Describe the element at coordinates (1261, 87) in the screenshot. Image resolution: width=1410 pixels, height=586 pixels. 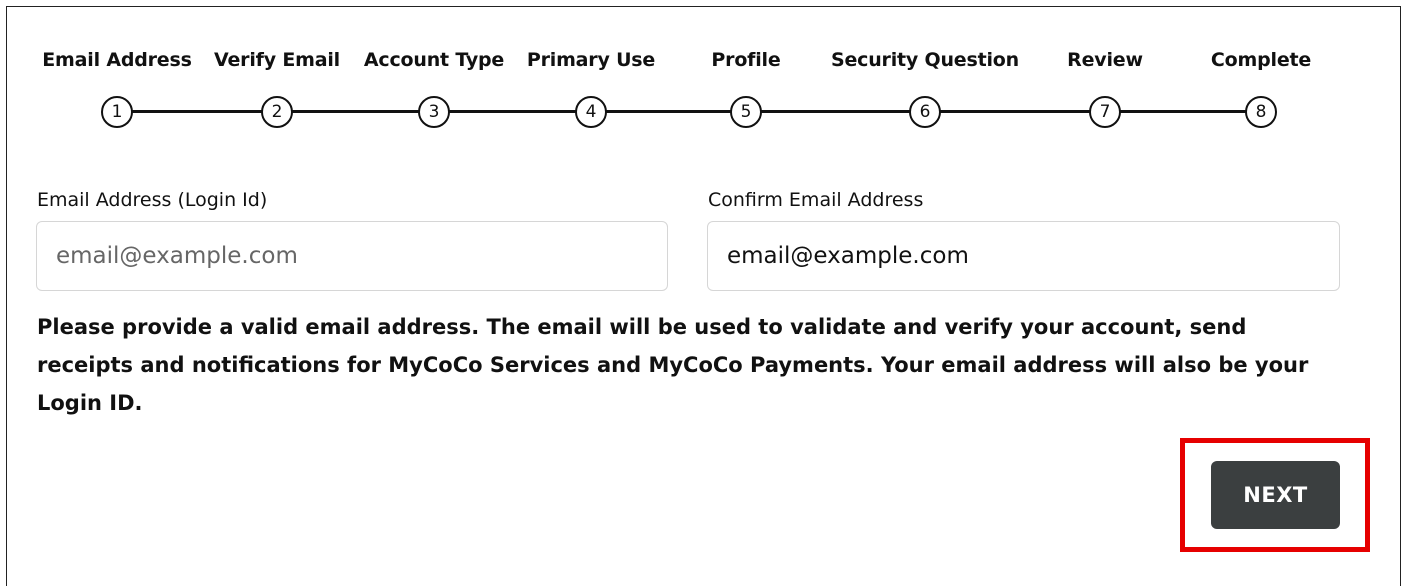
I see `step-complete: Complete 8` at that location.